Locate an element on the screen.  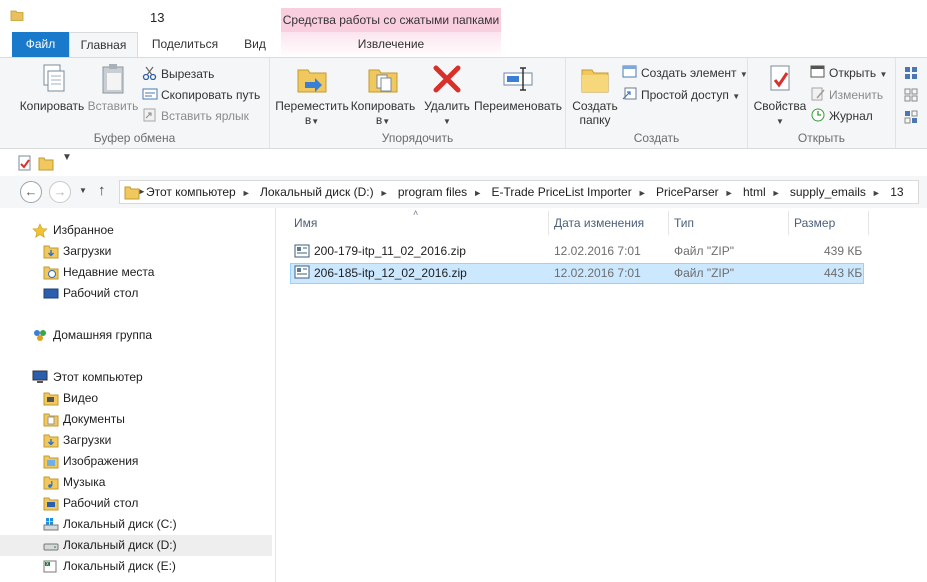
copy-to-button: Копировать в▼ is located at coordinates (383, 94).